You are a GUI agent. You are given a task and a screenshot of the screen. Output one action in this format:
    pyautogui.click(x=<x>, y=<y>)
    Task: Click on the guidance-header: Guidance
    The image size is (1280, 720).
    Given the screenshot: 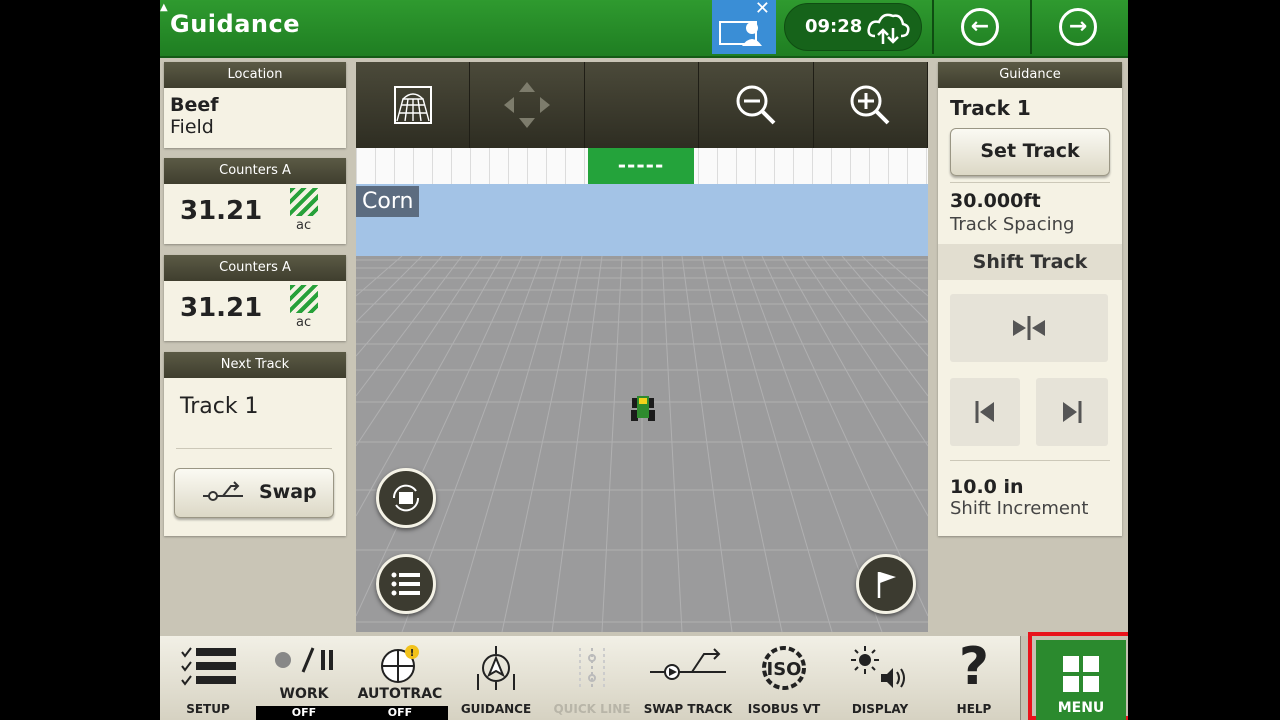 What is the action you would take?
    pyautogui.click(x=1030, y=75)
    